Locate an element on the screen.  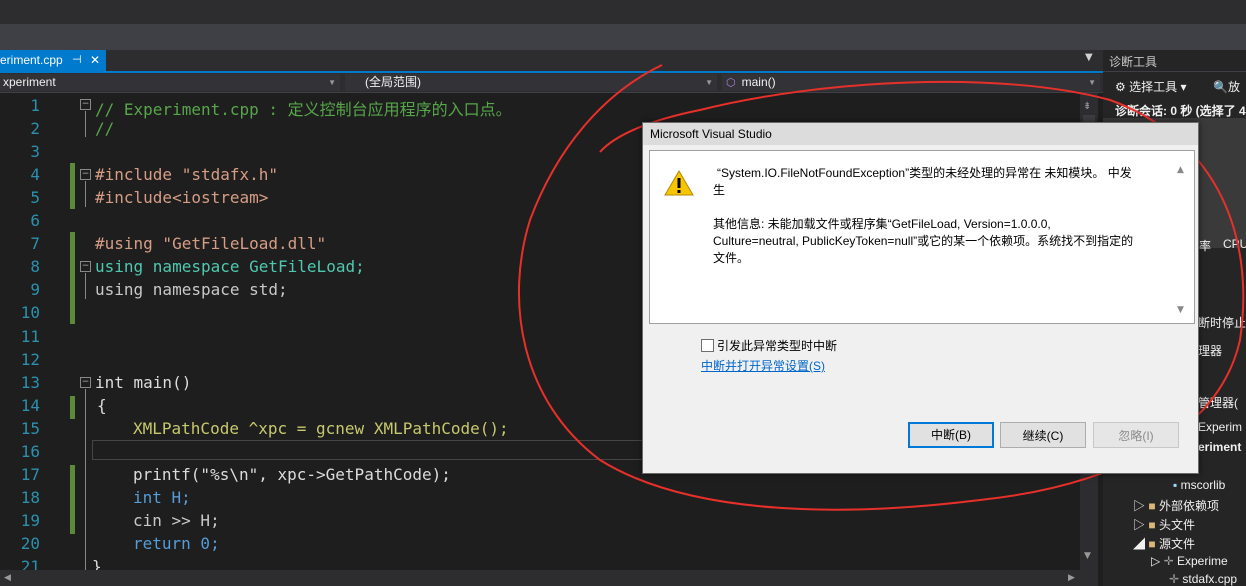
checkbox-label: 引发此异常类型时中断 is located at coordinates (777, 346).